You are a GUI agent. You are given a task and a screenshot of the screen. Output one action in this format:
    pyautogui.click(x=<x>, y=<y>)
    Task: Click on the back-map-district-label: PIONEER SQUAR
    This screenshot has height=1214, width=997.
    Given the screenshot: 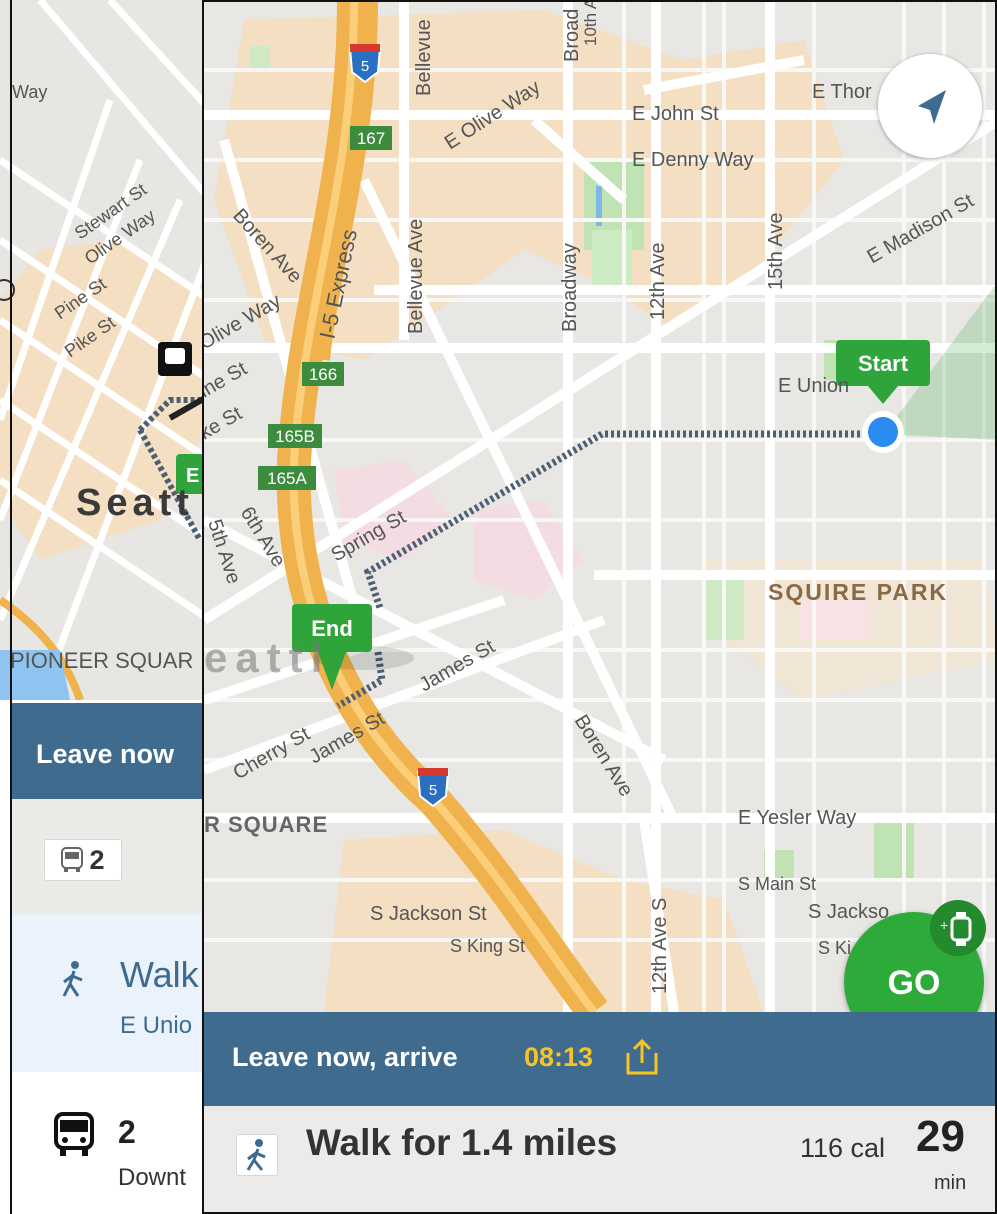 What is the action you would take?
    pyautogui.click(x=101, y=660)
    